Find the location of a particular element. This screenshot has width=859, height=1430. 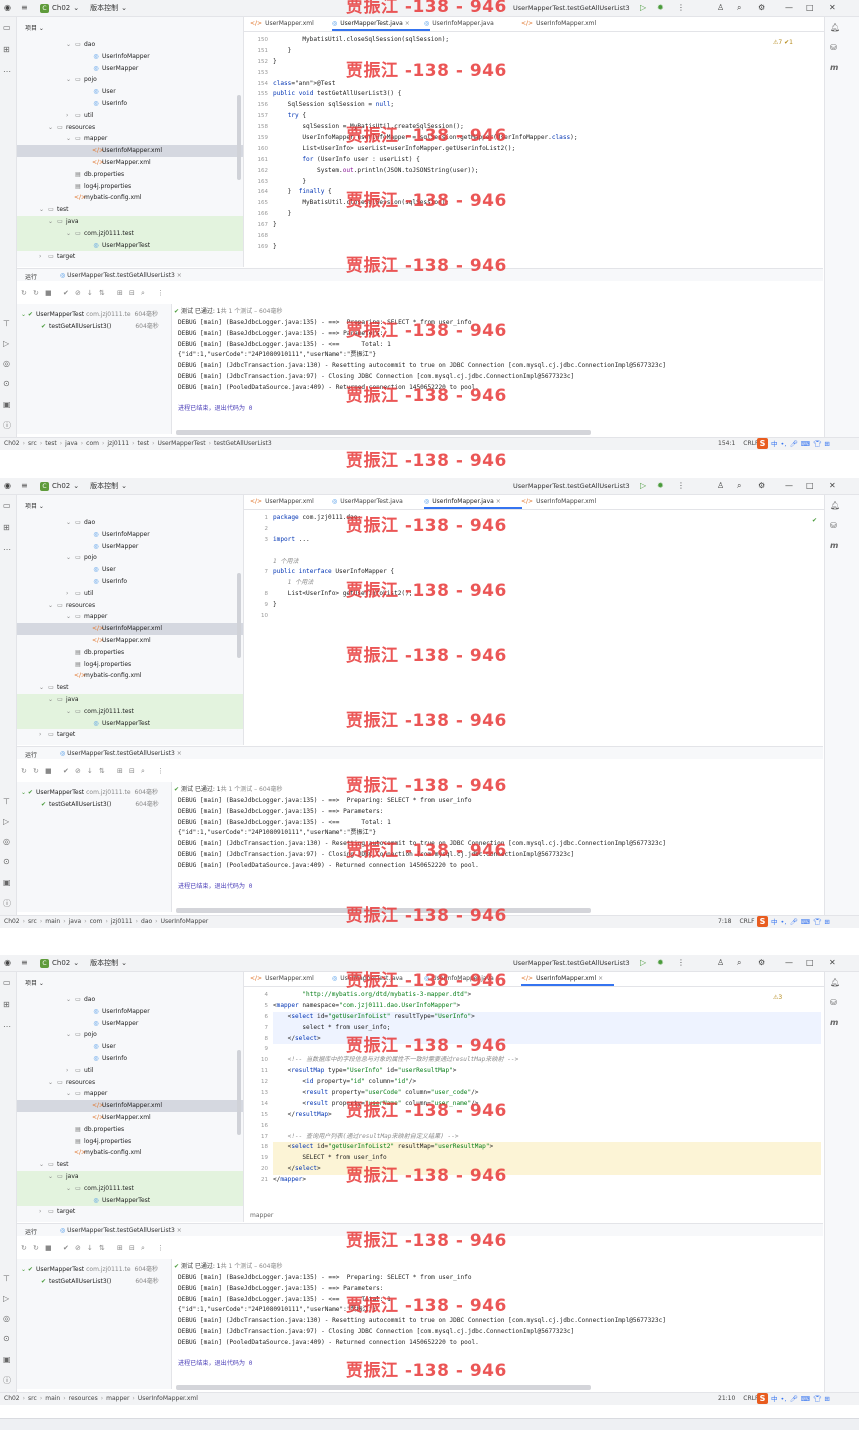

caret-position: 7:18 is located at coordinates (724, 921).